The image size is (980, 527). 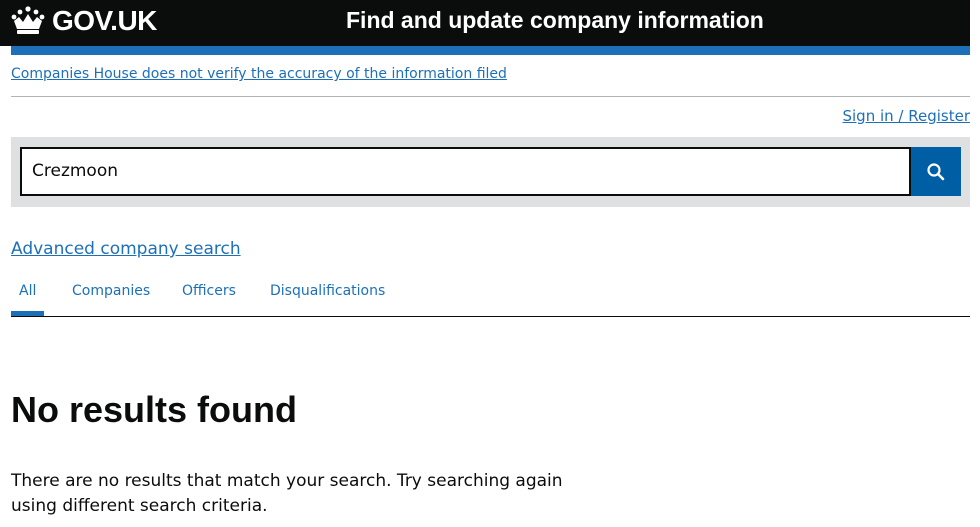 What do you see at coordinates (555, 20) in the screenshot?
I see `service-name: Find and update company information` at bounding box center [555, 20].